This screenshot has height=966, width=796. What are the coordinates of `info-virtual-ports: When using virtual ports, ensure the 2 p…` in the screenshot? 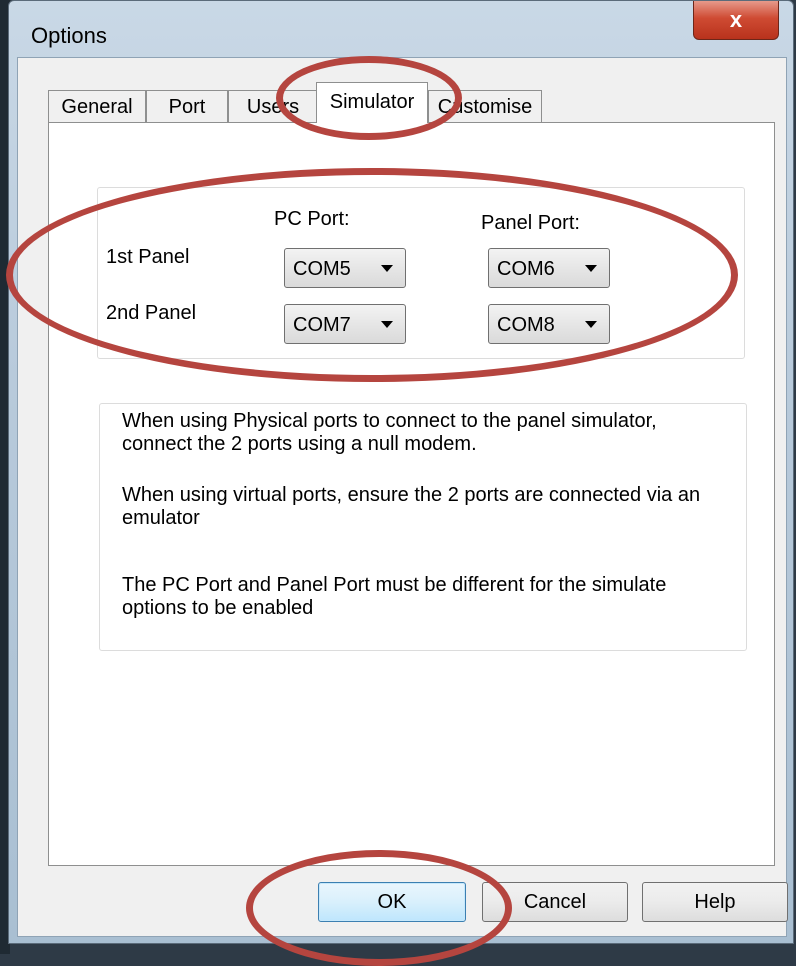 It's located at (411, 506).